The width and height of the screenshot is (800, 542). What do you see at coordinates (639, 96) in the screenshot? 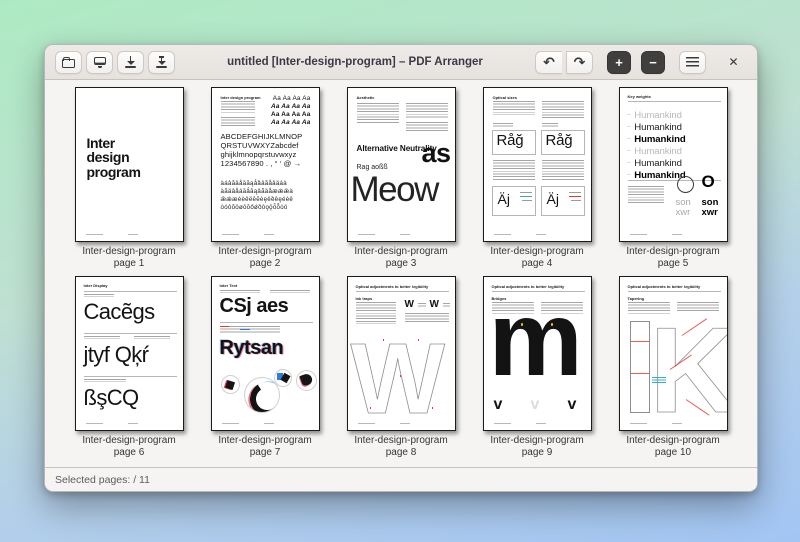
I see `specimen-heading: Key weights` at bounding box center [639, 96].